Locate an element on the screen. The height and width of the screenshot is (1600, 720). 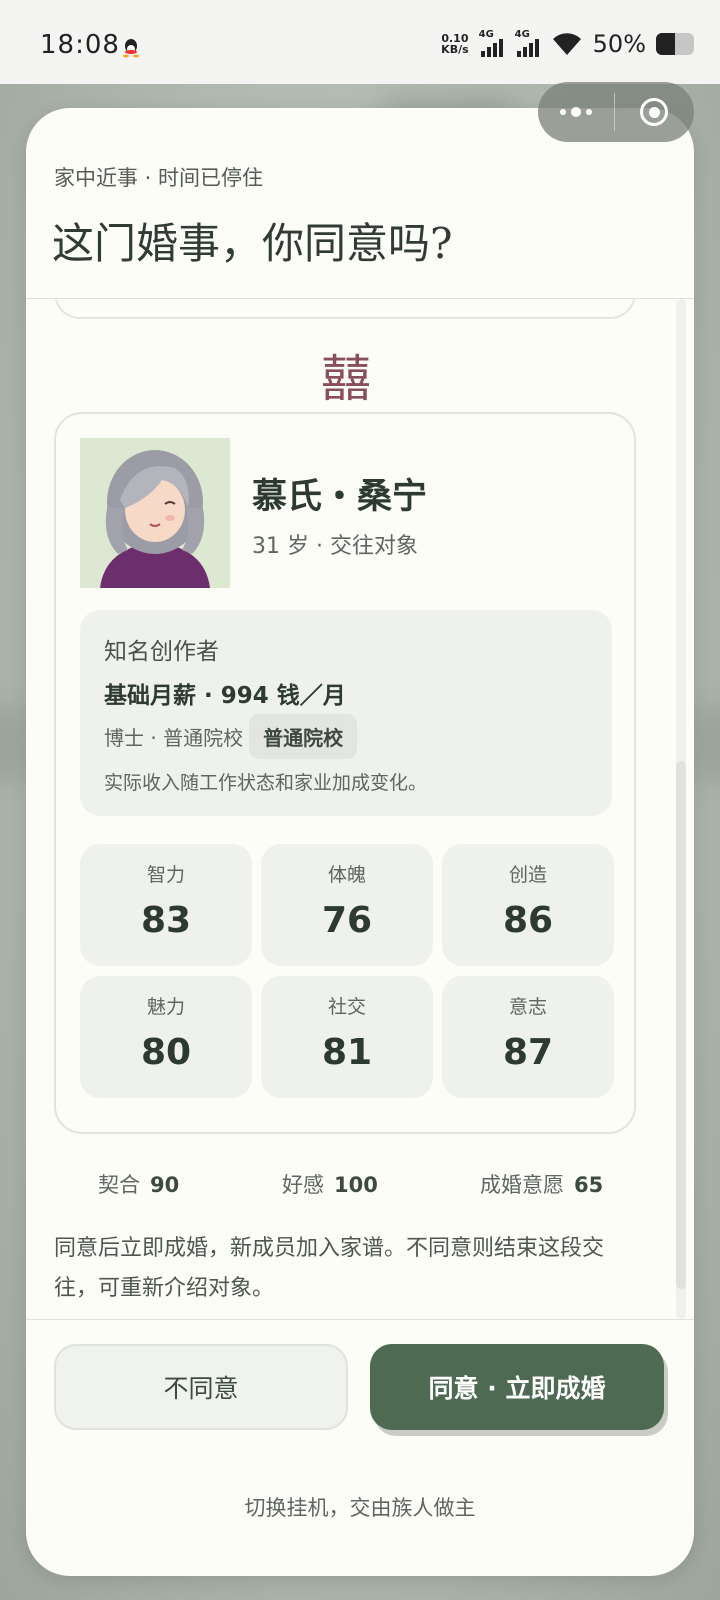
decision-description: 同意后立即成婚，新成员加入家谱。不同意则结束这段交往，可重新介绍对象。 is located at coordinates (329, 1268).